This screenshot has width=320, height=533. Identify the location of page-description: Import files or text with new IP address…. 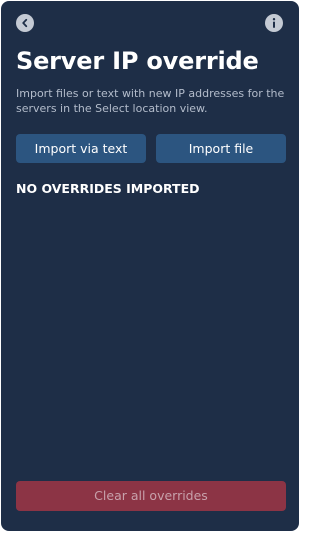
(150, 101).